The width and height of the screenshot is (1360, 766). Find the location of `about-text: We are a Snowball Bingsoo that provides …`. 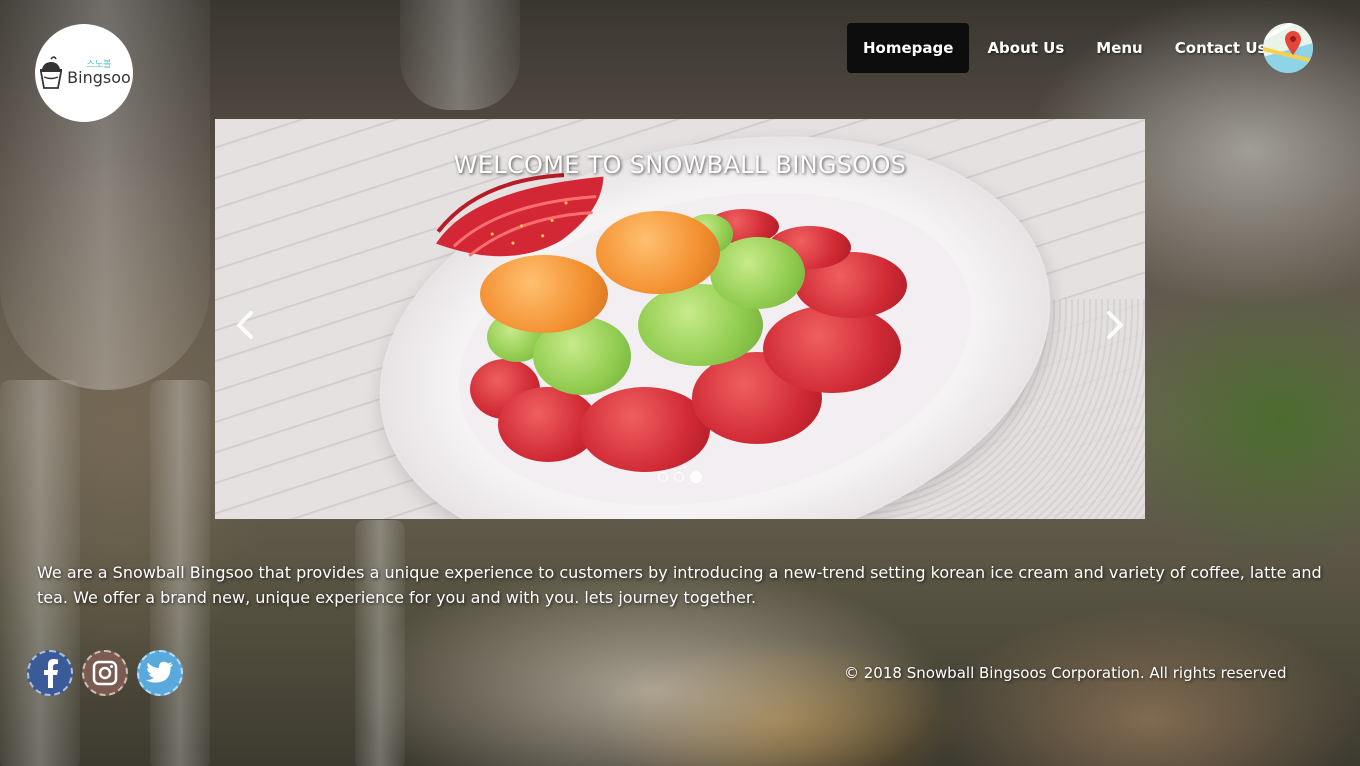

about-text: We are a Snowball Bingsoo that provides … is located at coordinates (679, 585).